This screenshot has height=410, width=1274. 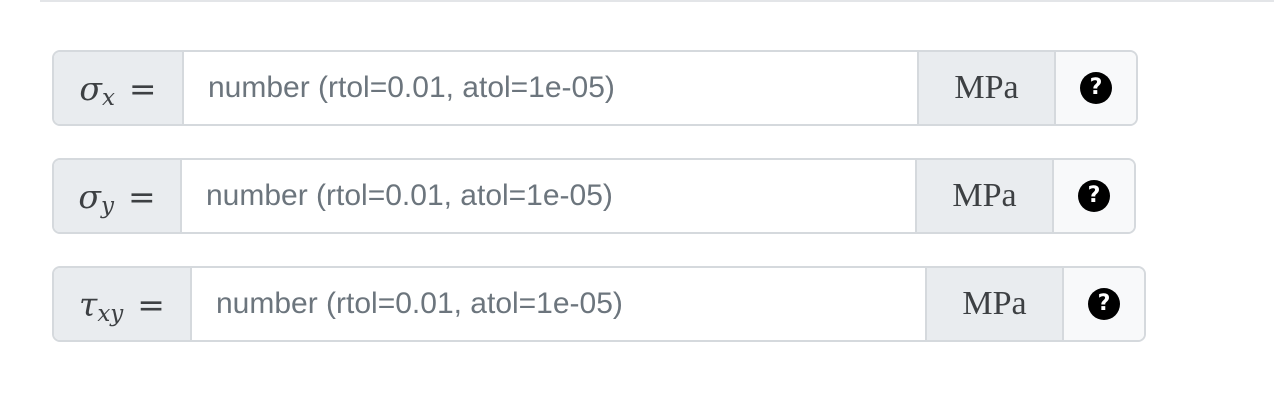 What do you see at coordinates (984, 196) in the screenshot?
I see `sigma-y-unit: MPa` at bounding box center [984, 196].